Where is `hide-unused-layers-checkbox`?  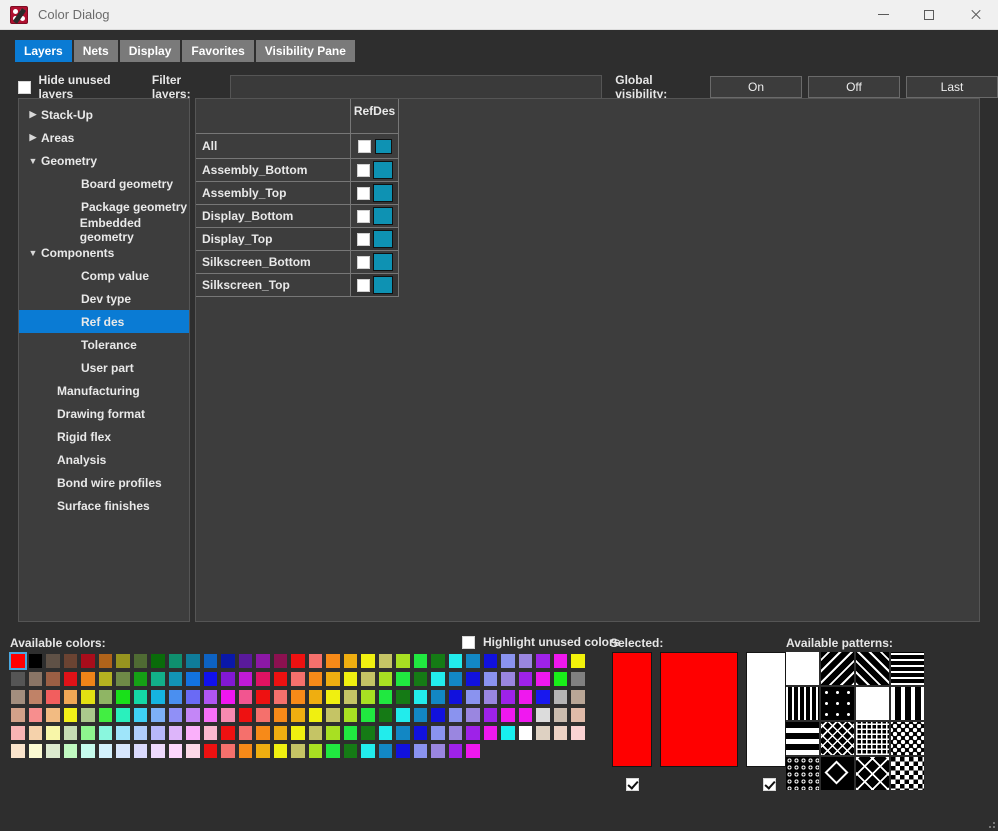
hide-unused-layers-checkbox is located at coordinates (24, 87).